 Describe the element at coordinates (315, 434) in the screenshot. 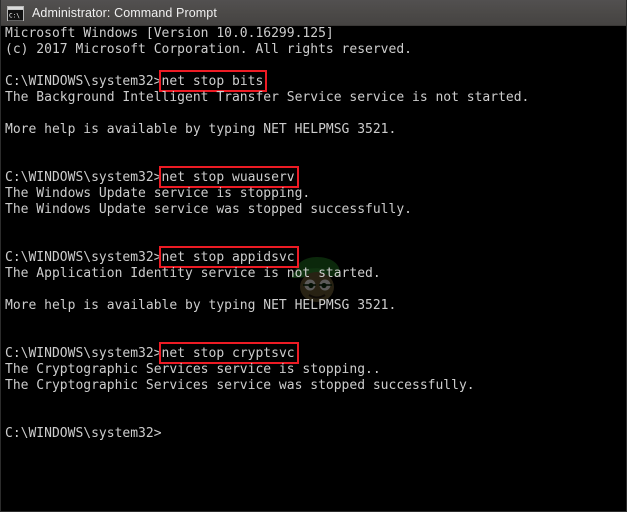

I see `console-command-line: C:\WINDOWS\system32>` at that location.